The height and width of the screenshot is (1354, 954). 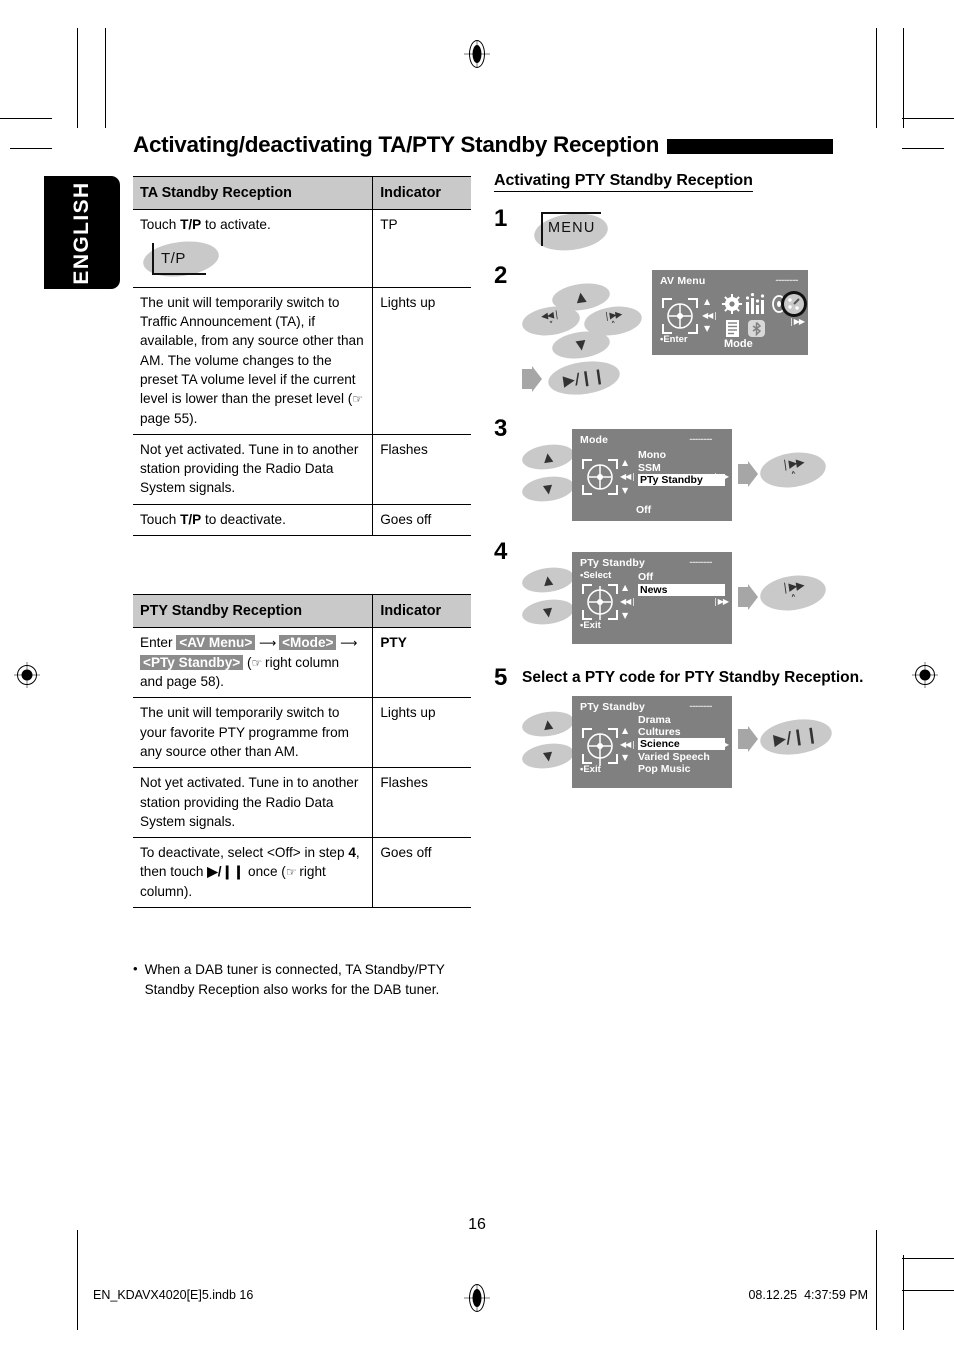 I want to click on step-1-number: 1, so click(x=501, y=218).